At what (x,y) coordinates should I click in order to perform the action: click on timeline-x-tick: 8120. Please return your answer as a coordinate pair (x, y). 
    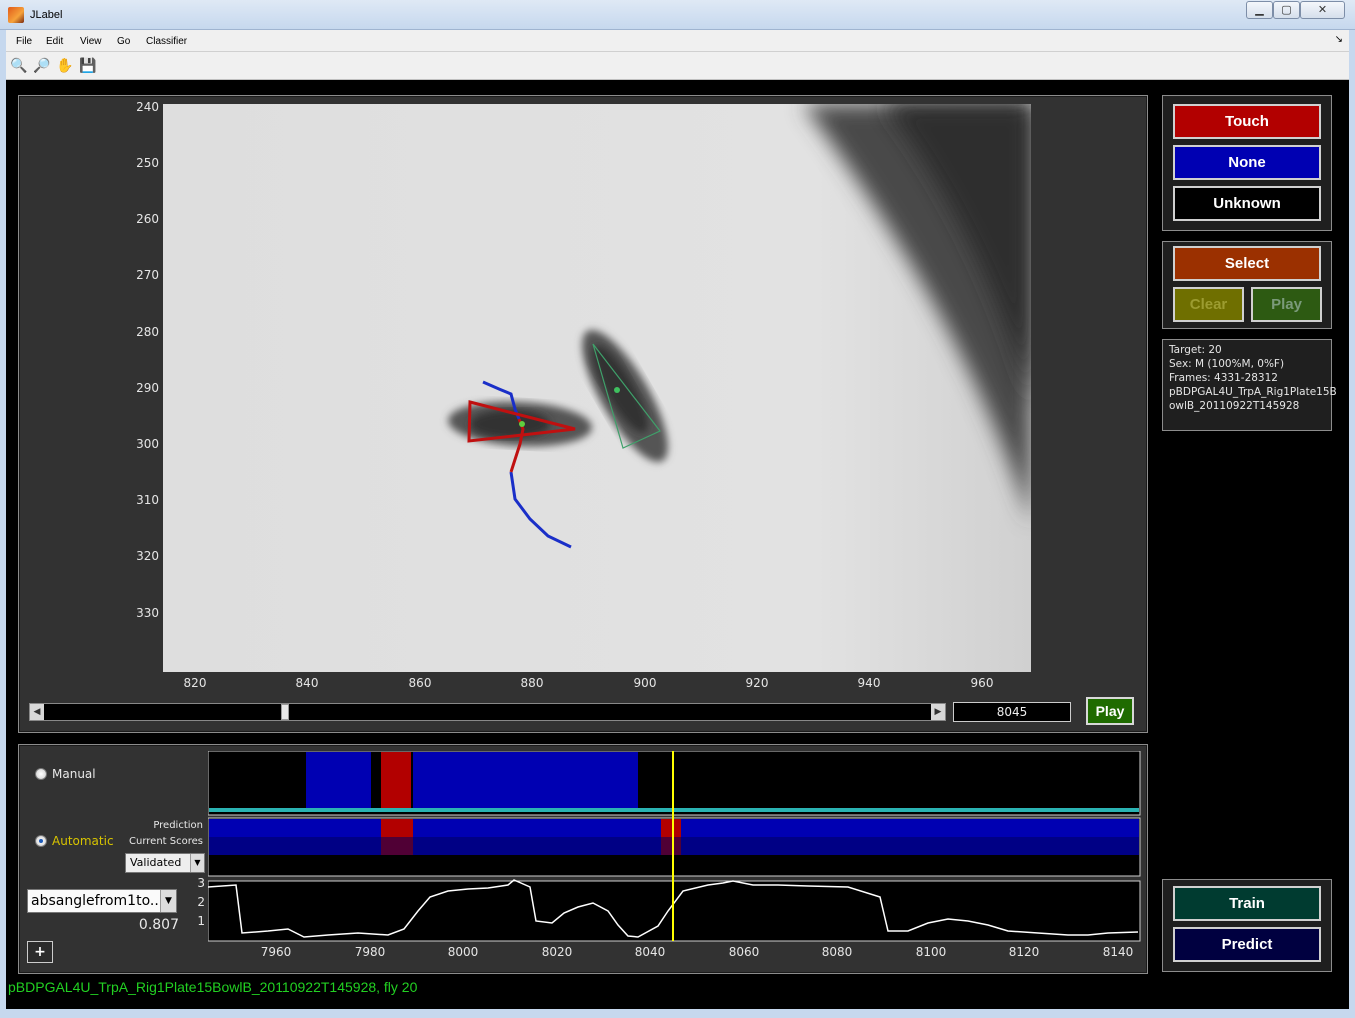
    Looking at the image, I should click on (1024, 952).